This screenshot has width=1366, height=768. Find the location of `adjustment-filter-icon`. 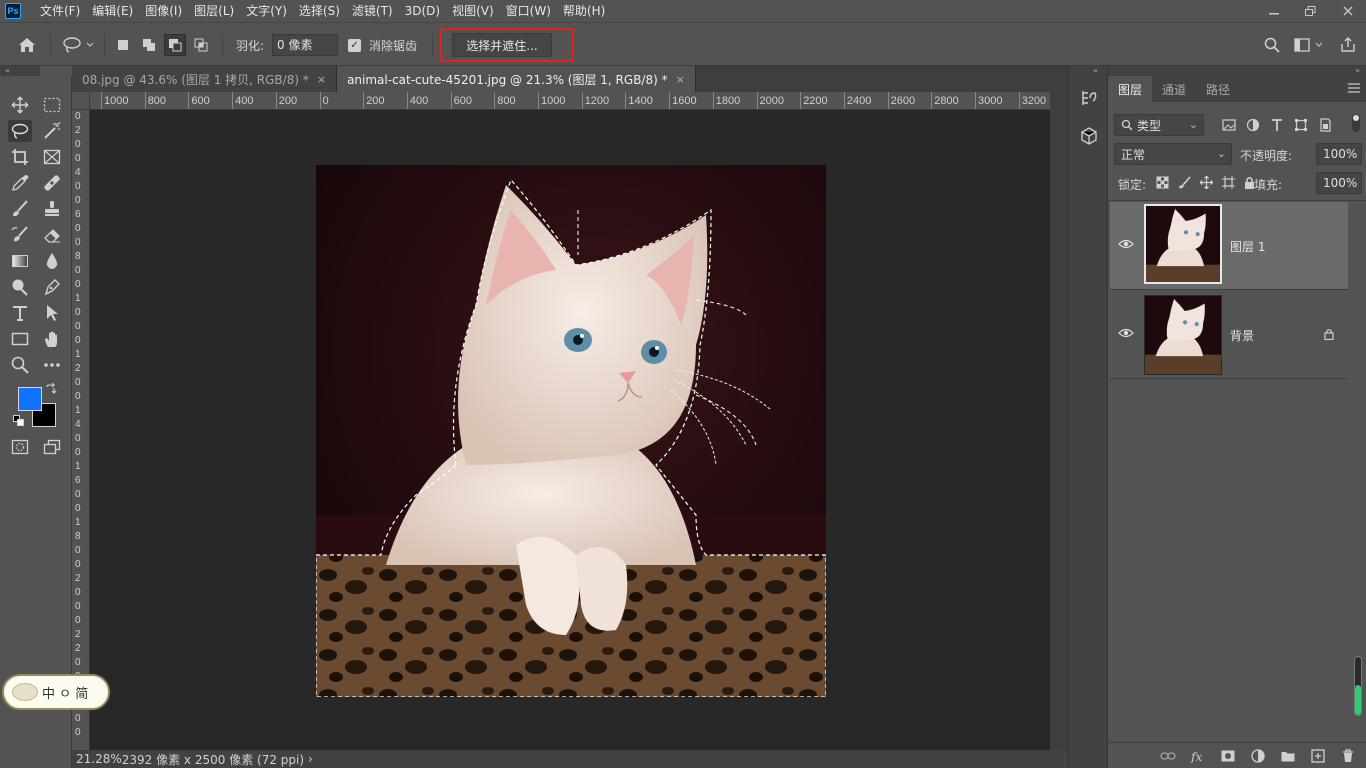

adjustment-filter-icon is located at coordinates (1253, 125).